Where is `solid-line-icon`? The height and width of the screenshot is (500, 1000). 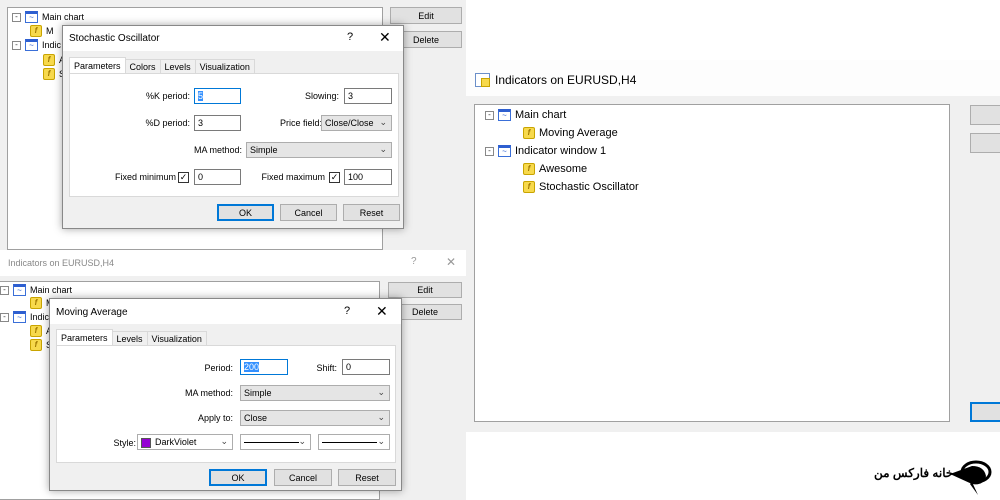
solid-line-icon is located at coordinates (271, 443).